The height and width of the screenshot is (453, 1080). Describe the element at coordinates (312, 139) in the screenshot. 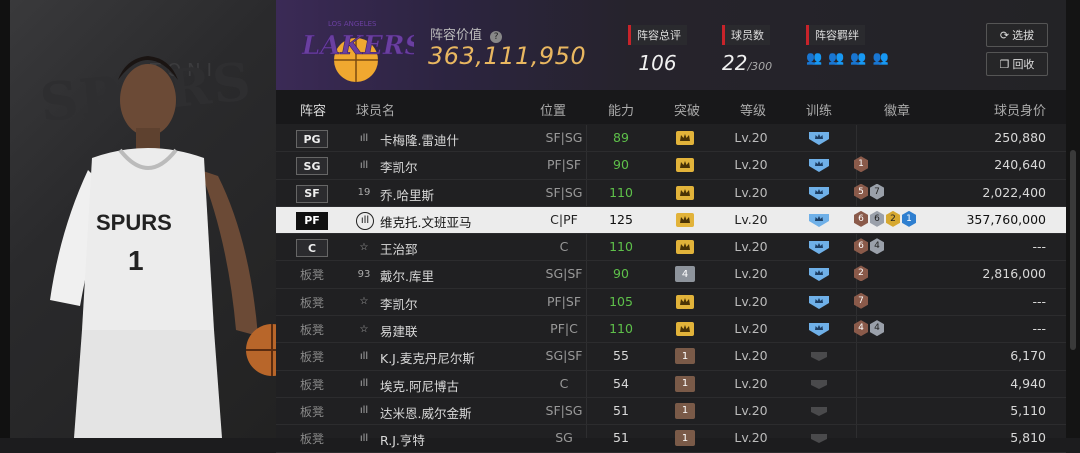

I see `lineup-slot: PG` at that location.